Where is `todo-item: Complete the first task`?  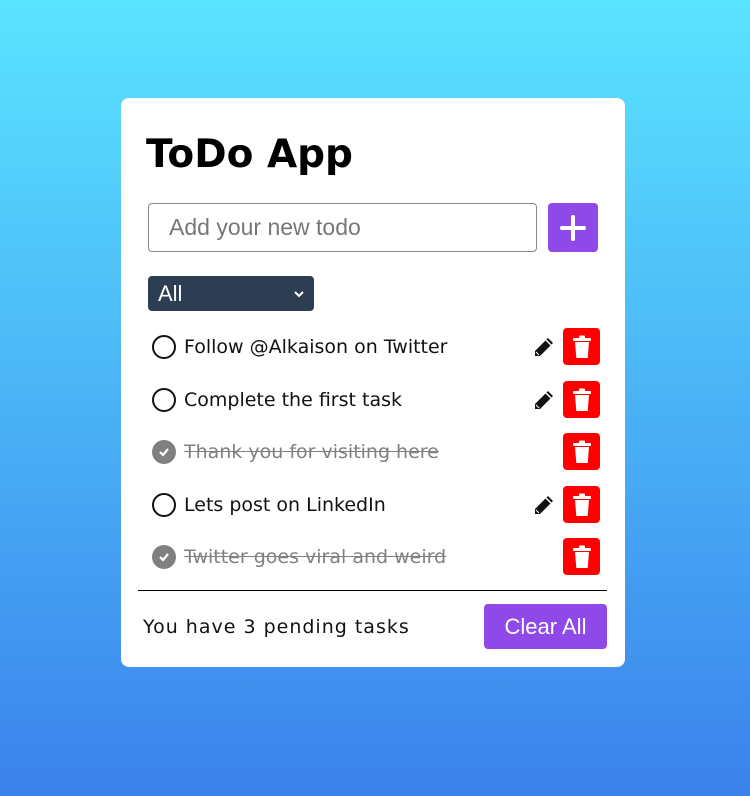 todo-item: Complete the first task is located at coordinates (376, 399).